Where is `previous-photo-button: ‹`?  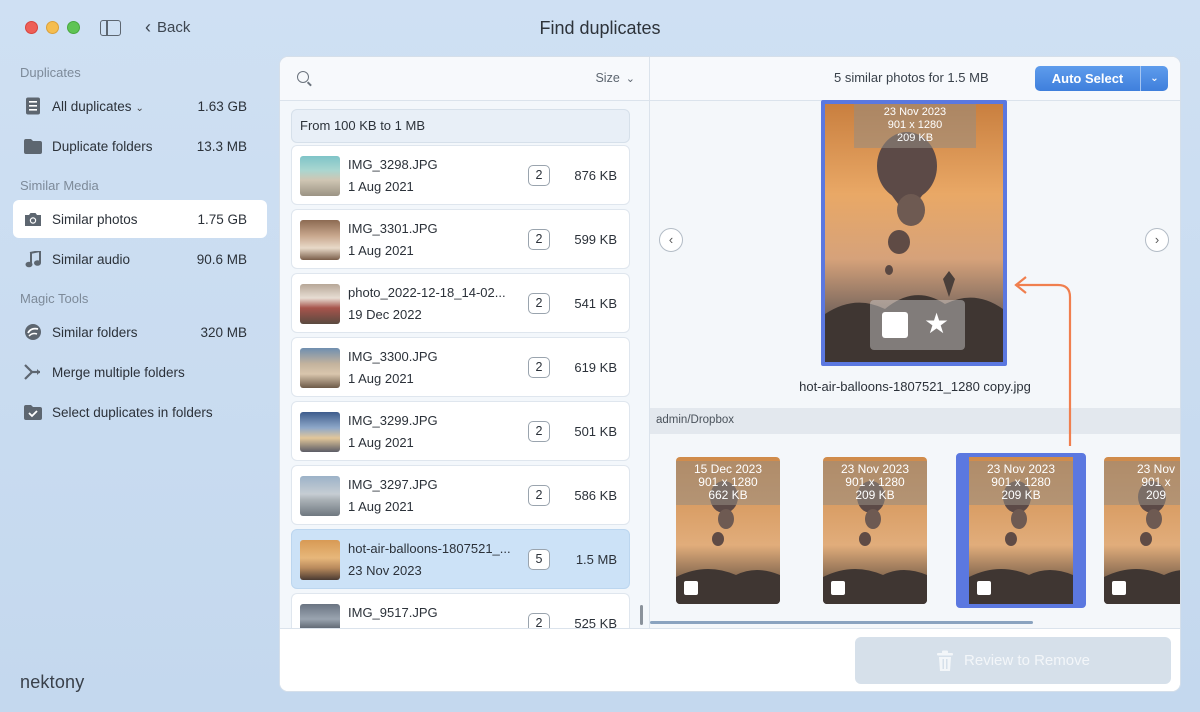 previous-photo-button: ‹ is located at coordinates (671, 240).